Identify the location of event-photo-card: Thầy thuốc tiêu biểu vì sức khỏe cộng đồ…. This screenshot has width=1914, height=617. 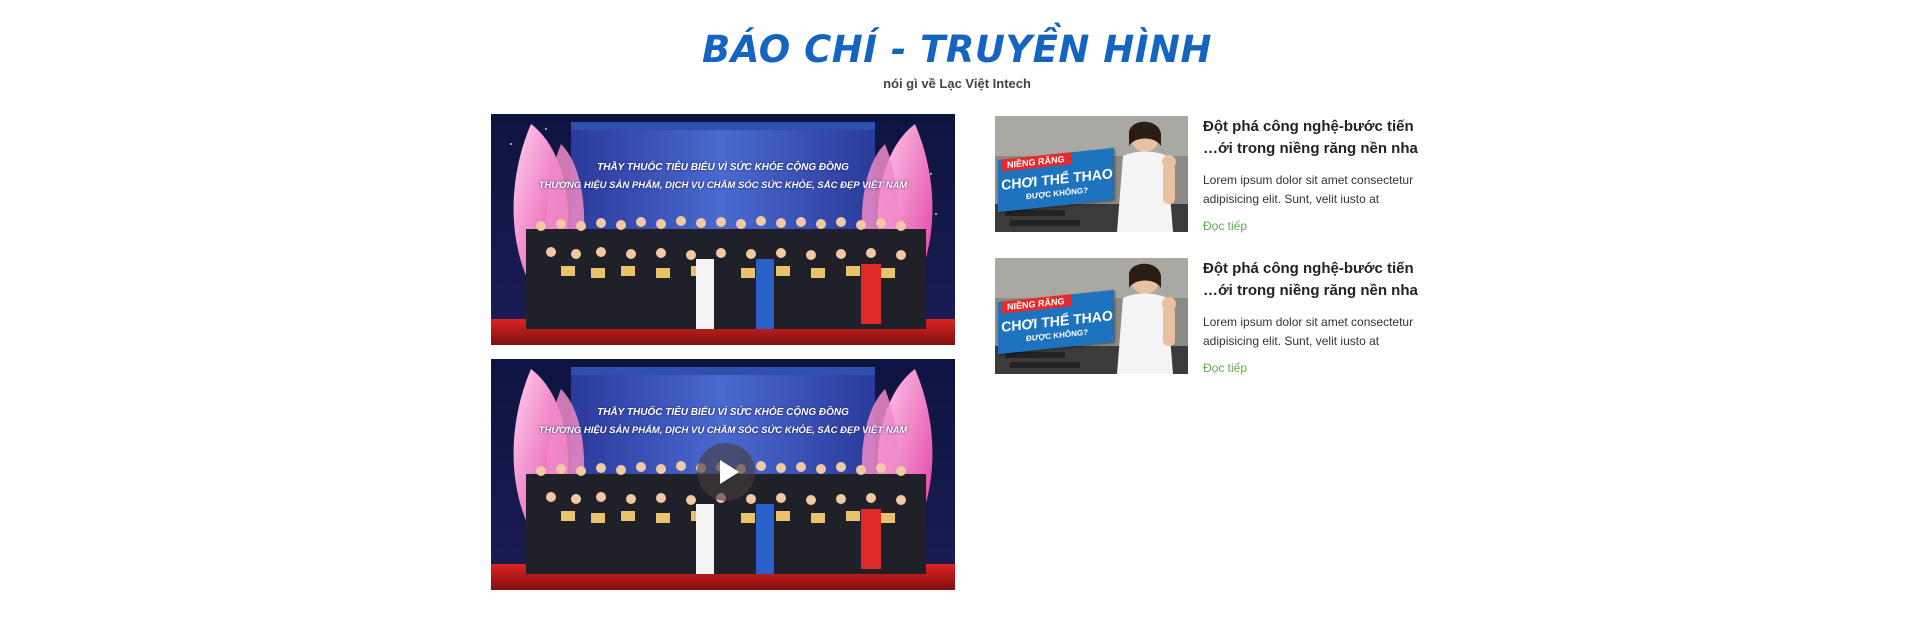
(723, 229).